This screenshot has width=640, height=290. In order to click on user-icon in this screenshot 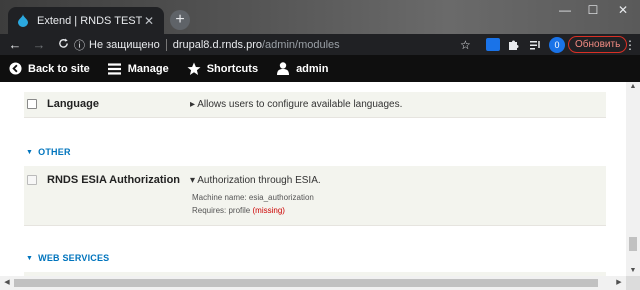, I will do `click(283, 69)`.